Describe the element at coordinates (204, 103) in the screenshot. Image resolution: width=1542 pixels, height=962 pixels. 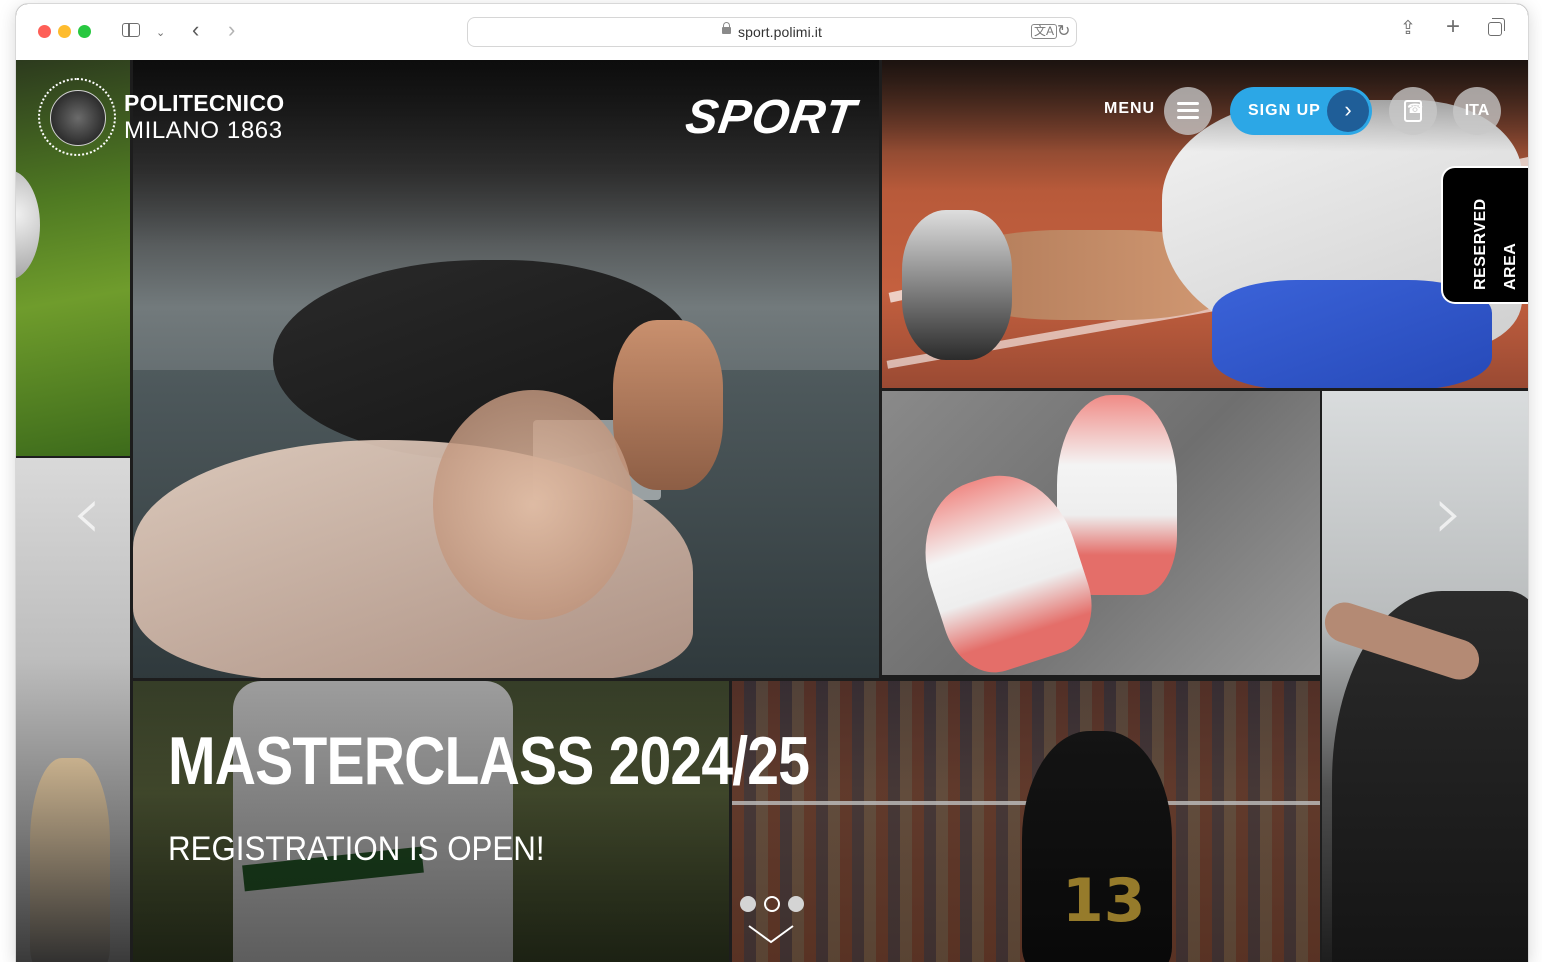
I see `logo-name: POLITECNICO` at that location.